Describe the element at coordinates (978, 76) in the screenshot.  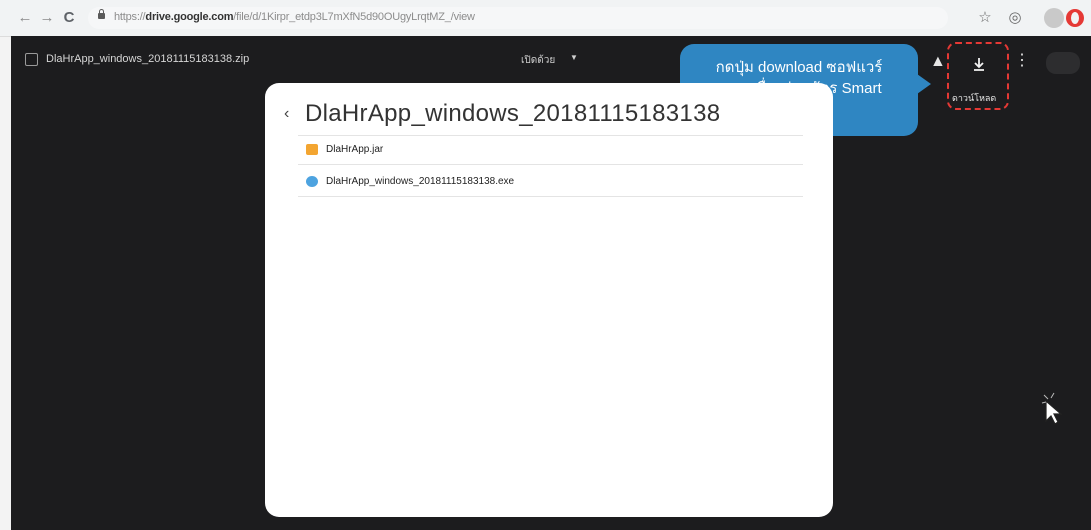
I see `download-highlight-box` at that location.